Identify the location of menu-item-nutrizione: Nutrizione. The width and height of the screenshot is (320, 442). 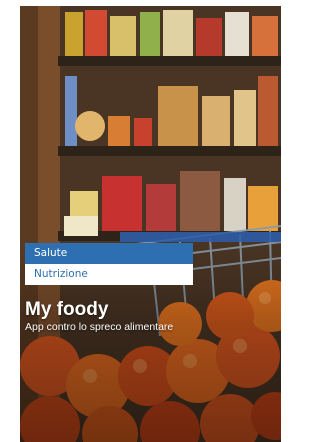
(109, 274).